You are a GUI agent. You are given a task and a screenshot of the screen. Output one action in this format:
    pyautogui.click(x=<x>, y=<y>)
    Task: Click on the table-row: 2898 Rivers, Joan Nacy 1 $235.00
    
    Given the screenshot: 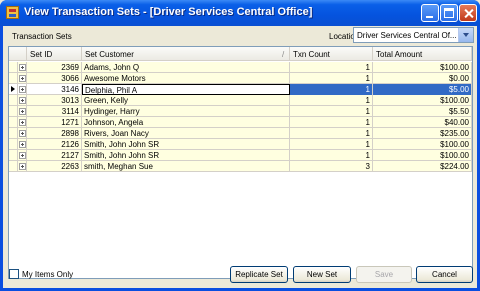 What is the action you would take?
    pyautogui.click(x=240, y=133)
    